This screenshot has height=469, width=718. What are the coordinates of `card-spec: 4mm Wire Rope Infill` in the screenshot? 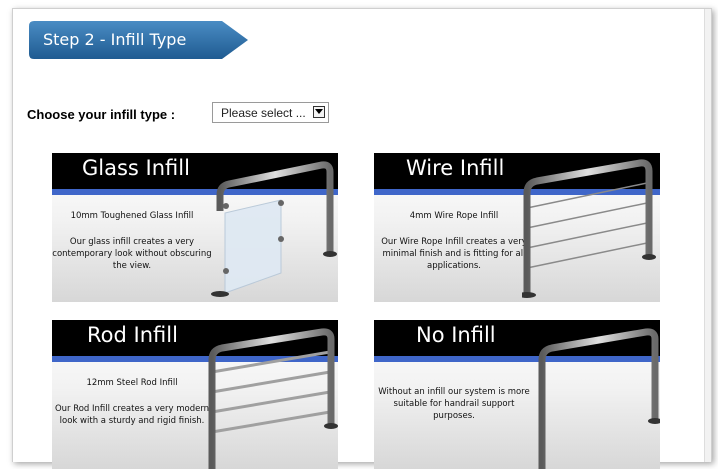 It's located at (454, 216).